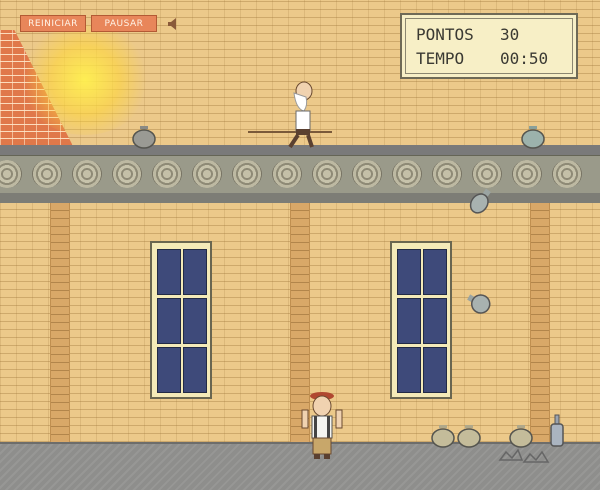 This screenshot has height=490, width=600. Describe the element at coordinates (524, 58) in the screenshot. I see `time-value: 00:50` at that location.